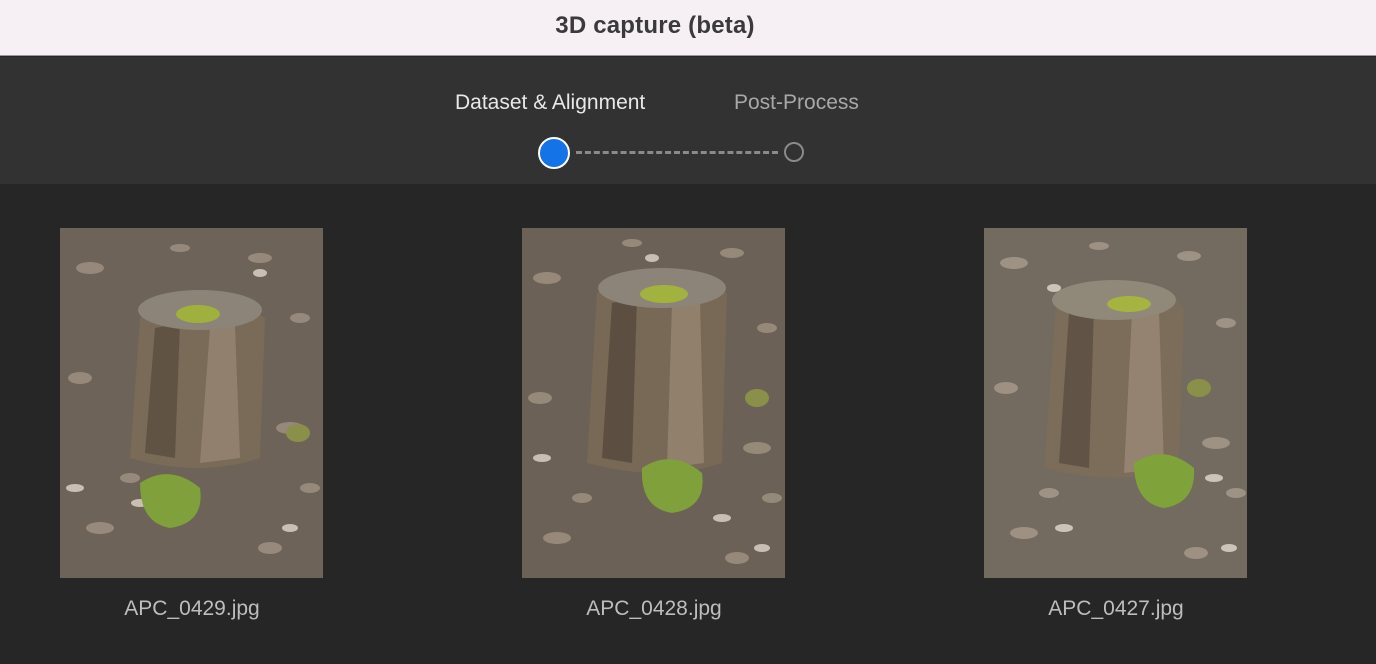 Image resolution: width=1376 pixels, height=664 pixels. Describe the element at coordinates (550, 103) in the screenshot. I see `step-dataset-alignment-label: Dataset & Alignment` at that location.